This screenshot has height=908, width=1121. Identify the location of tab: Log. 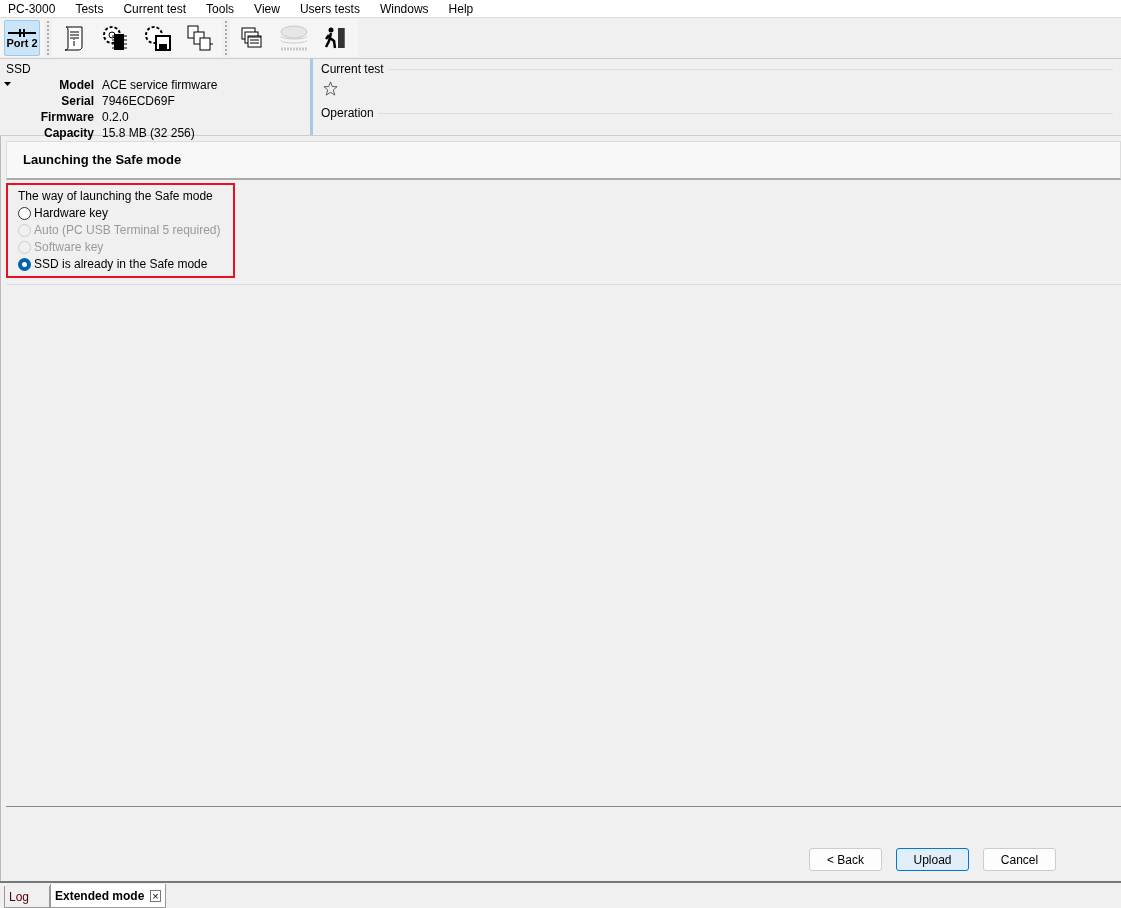
(27, 897).